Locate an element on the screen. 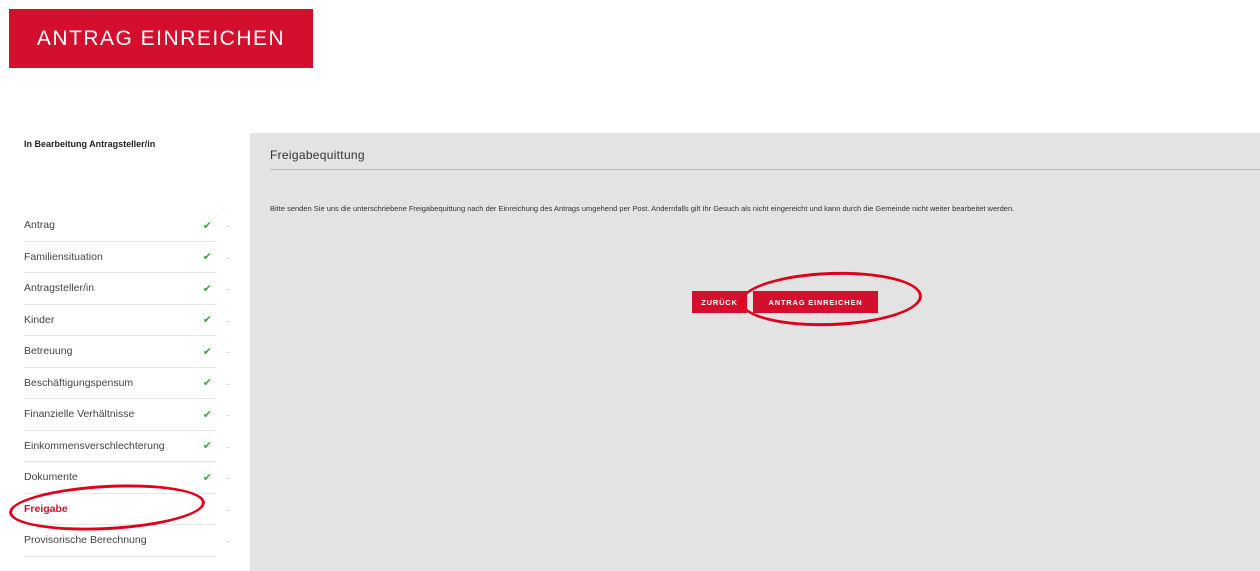 This screenshot has width=1260, height=571. sidebar-item-antrag: Antrag ✔ is located at coordinates (127, 226).